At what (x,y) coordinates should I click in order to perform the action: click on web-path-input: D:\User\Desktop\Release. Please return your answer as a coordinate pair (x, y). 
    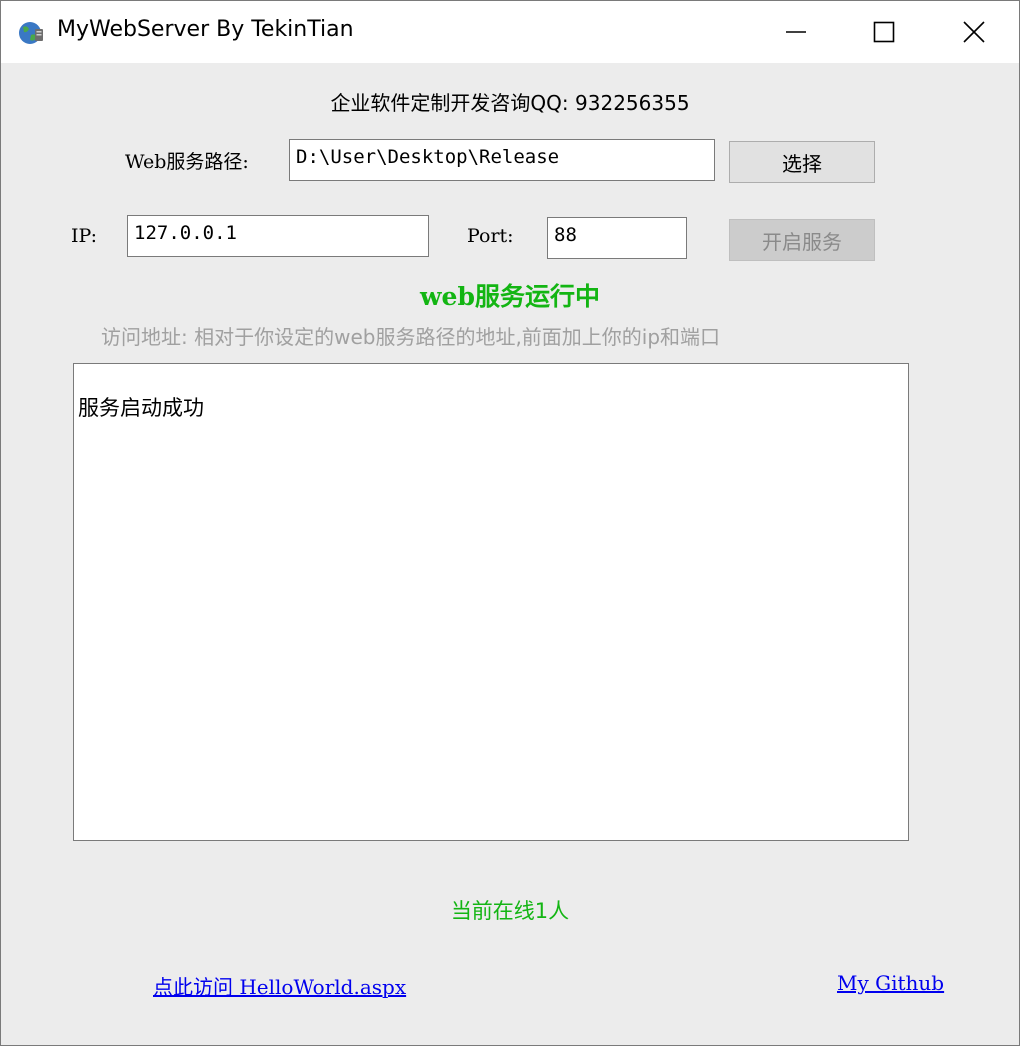
    Looking at the image, I should click on (502, 160).